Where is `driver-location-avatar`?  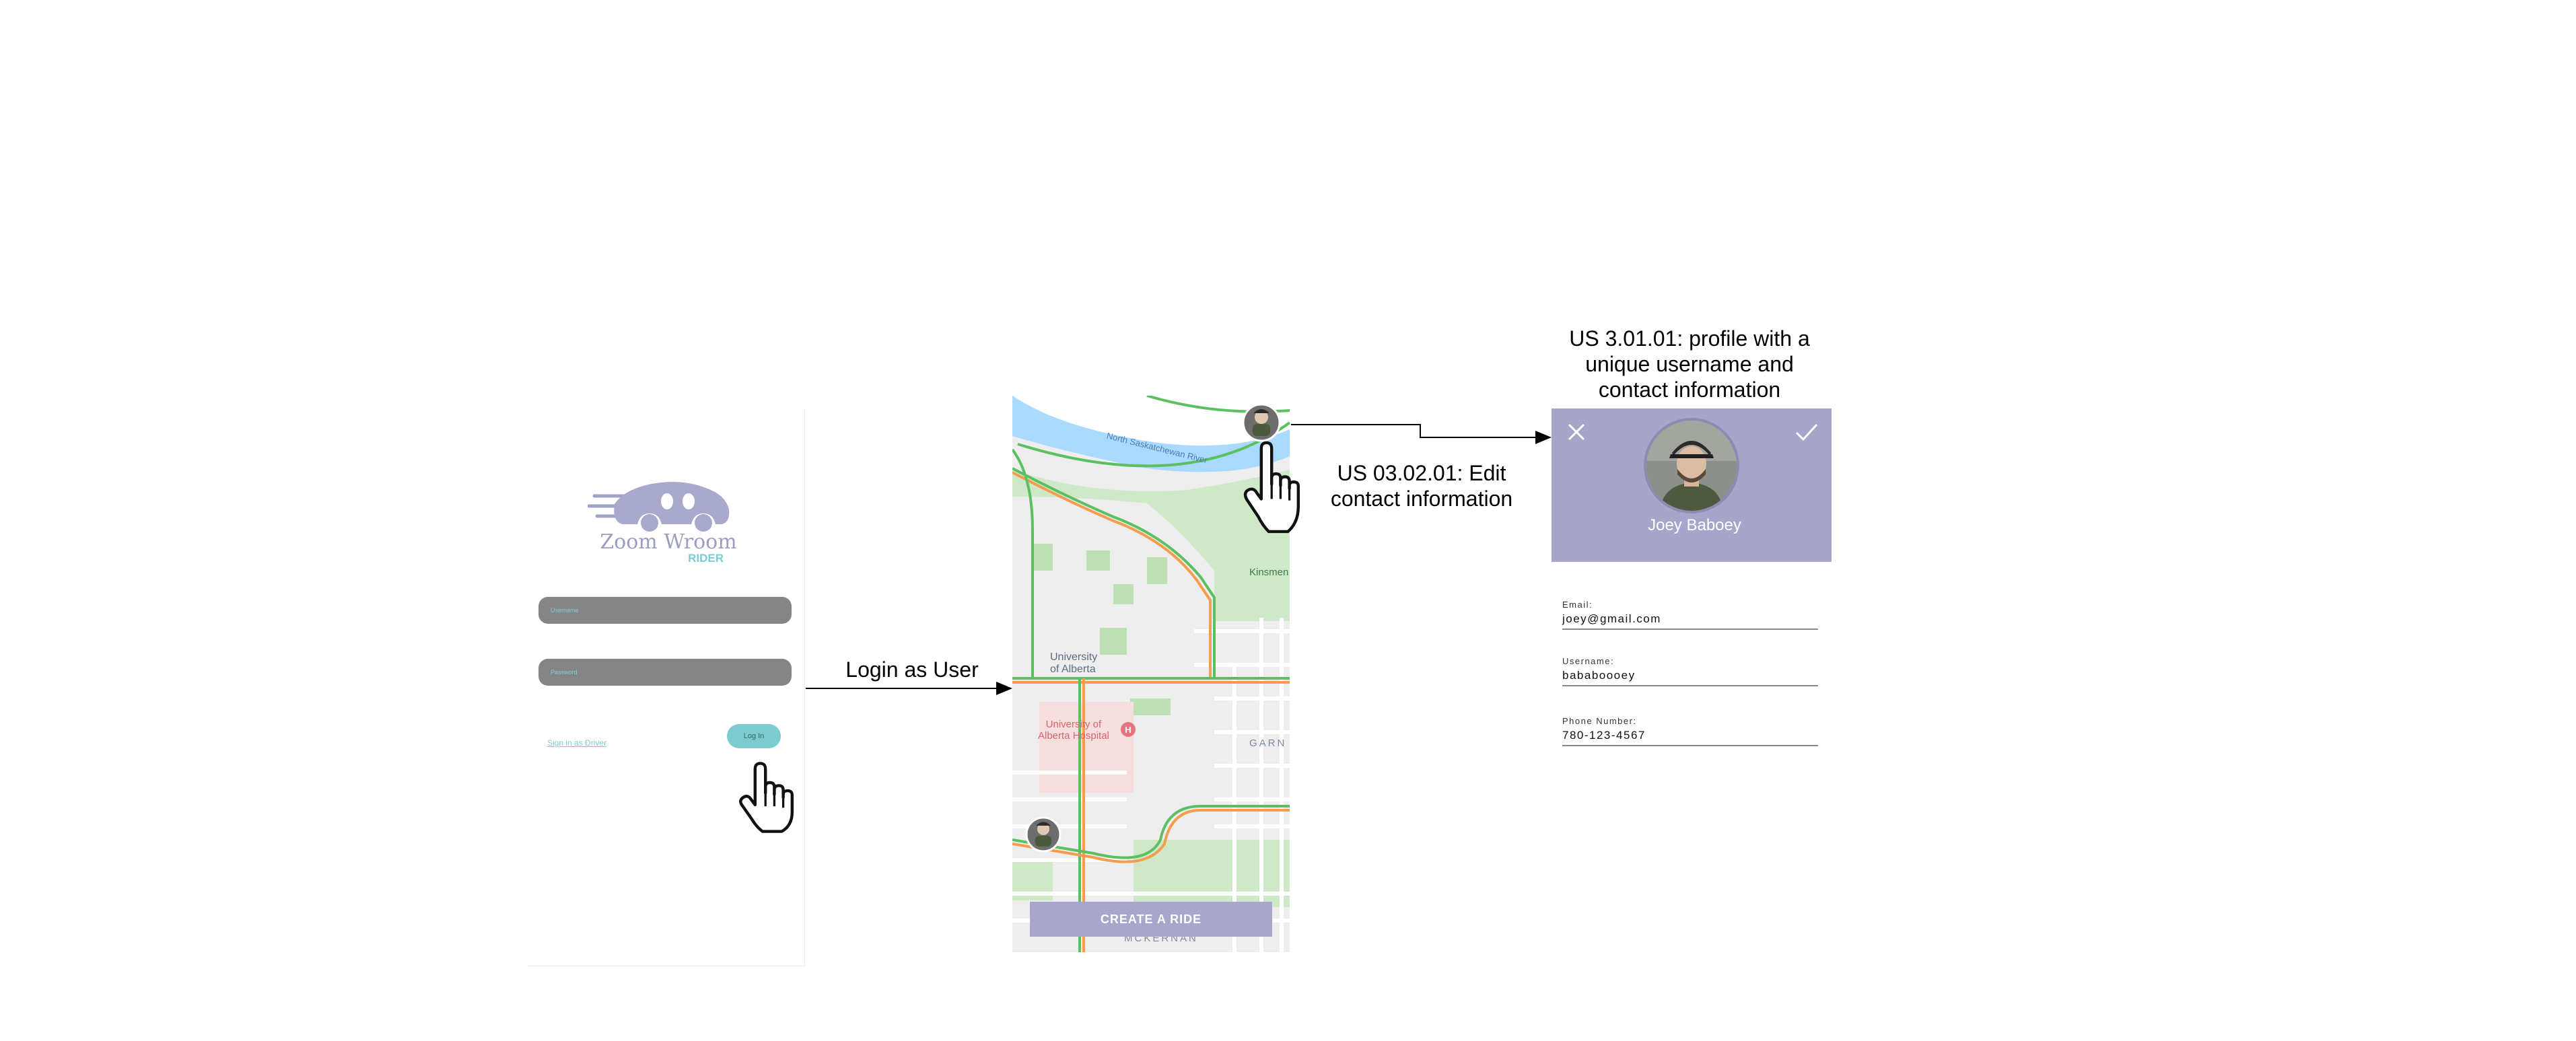 driver-location-avatar is located at coordinates (1043, 835).